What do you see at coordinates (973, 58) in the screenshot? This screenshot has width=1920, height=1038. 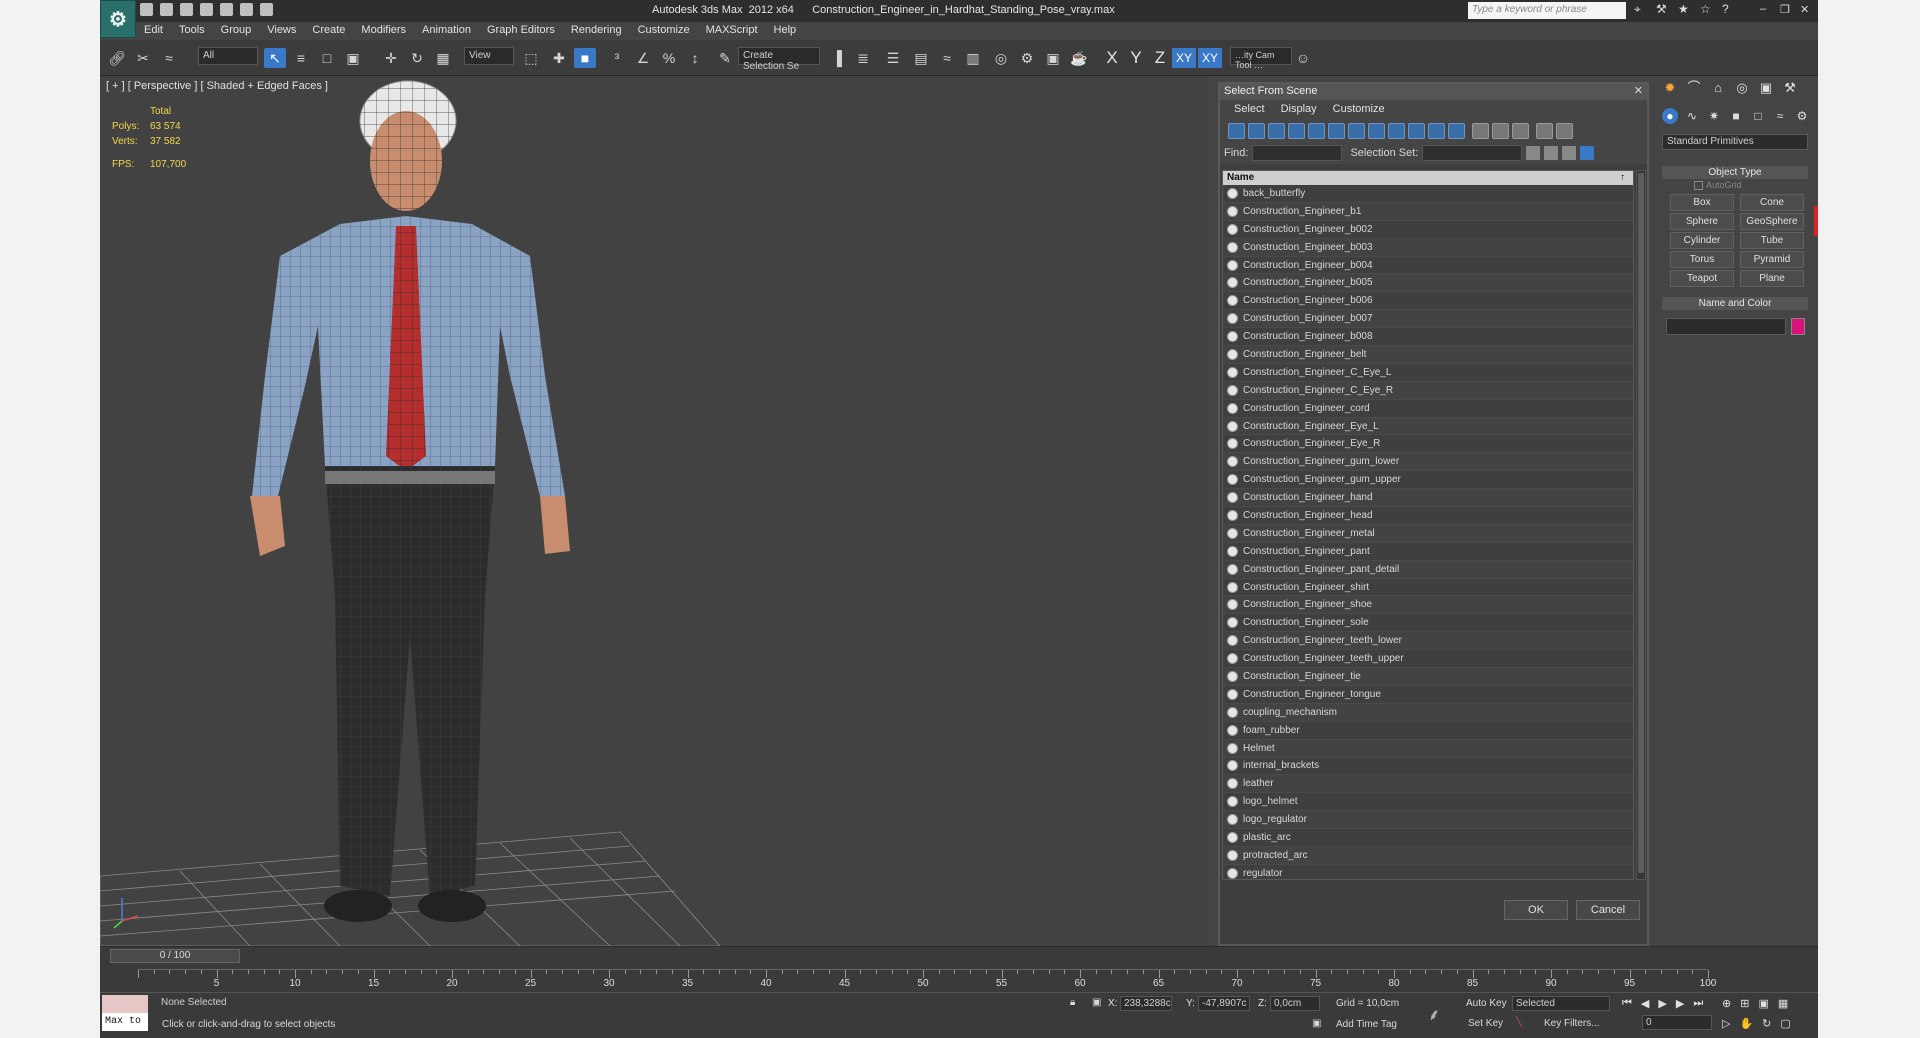 I see `schematic-view-icon: ▥` at bounding box center [973, 58].